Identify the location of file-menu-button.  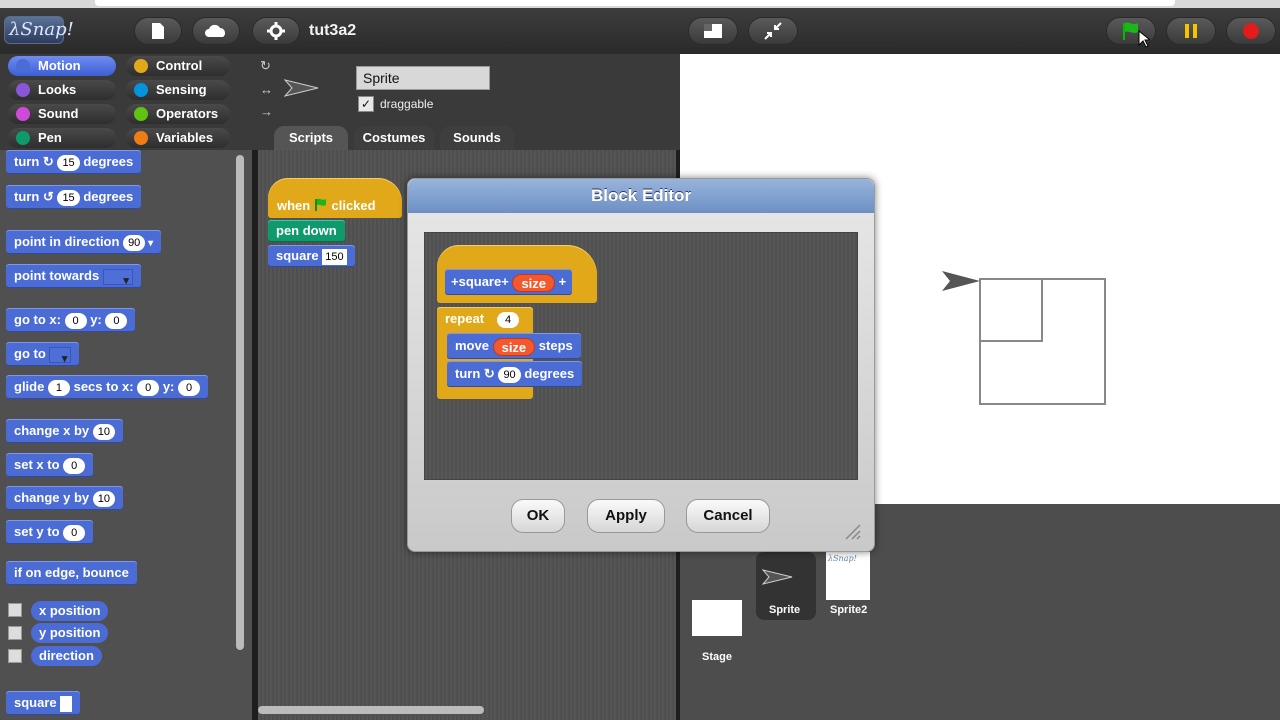
(158, 31).